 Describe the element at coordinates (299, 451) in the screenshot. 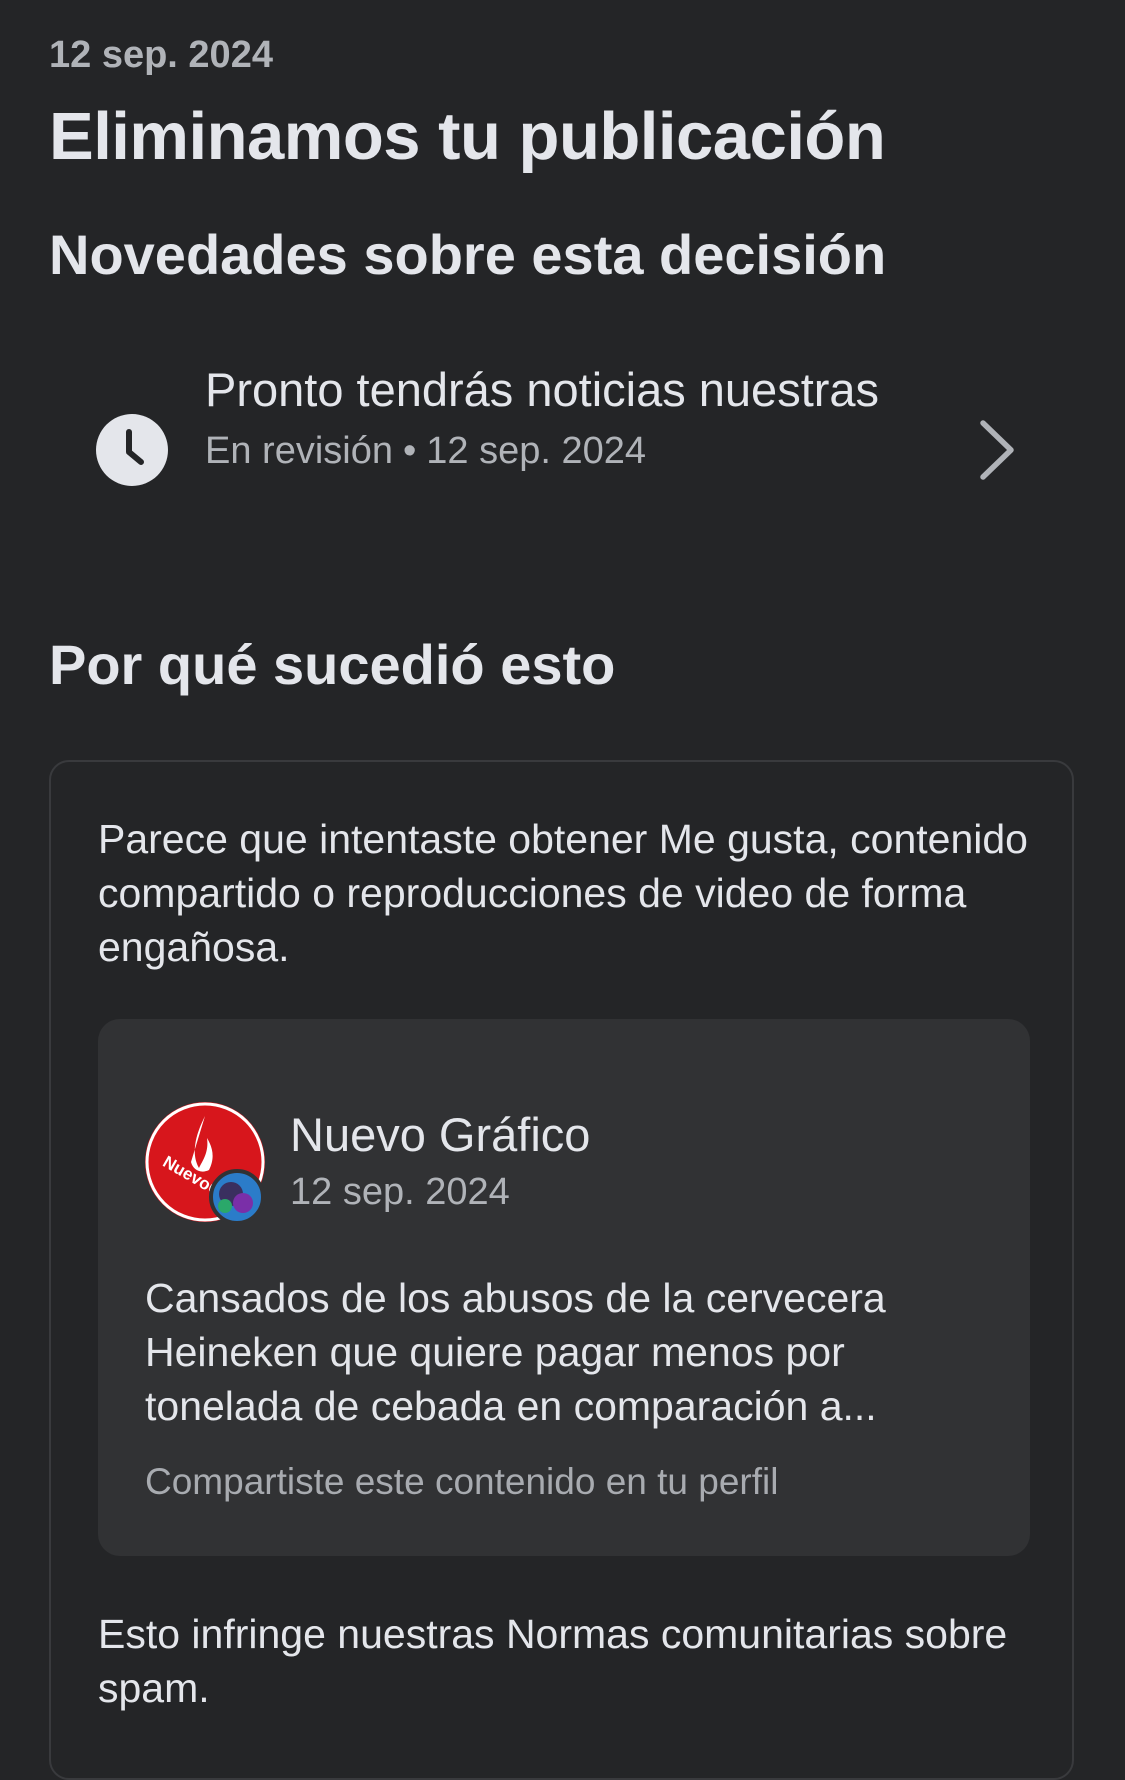

I see `review-status-label: En revisión` at that location.